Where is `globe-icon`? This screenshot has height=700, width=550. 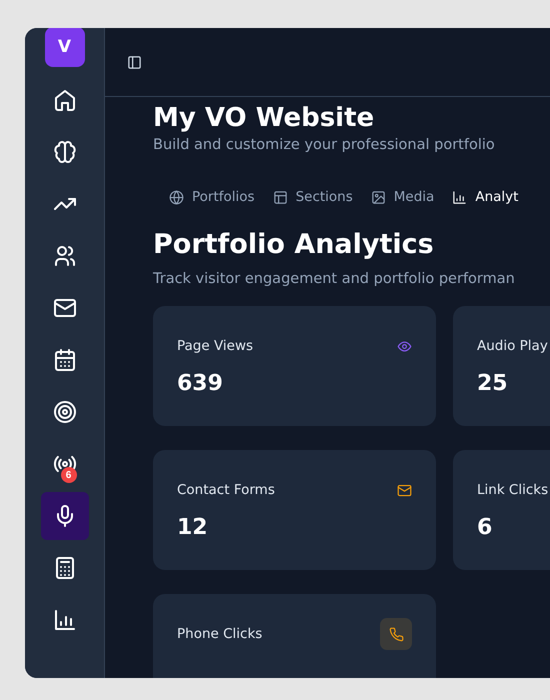 globe-icon is located at coordinates (176, 197).